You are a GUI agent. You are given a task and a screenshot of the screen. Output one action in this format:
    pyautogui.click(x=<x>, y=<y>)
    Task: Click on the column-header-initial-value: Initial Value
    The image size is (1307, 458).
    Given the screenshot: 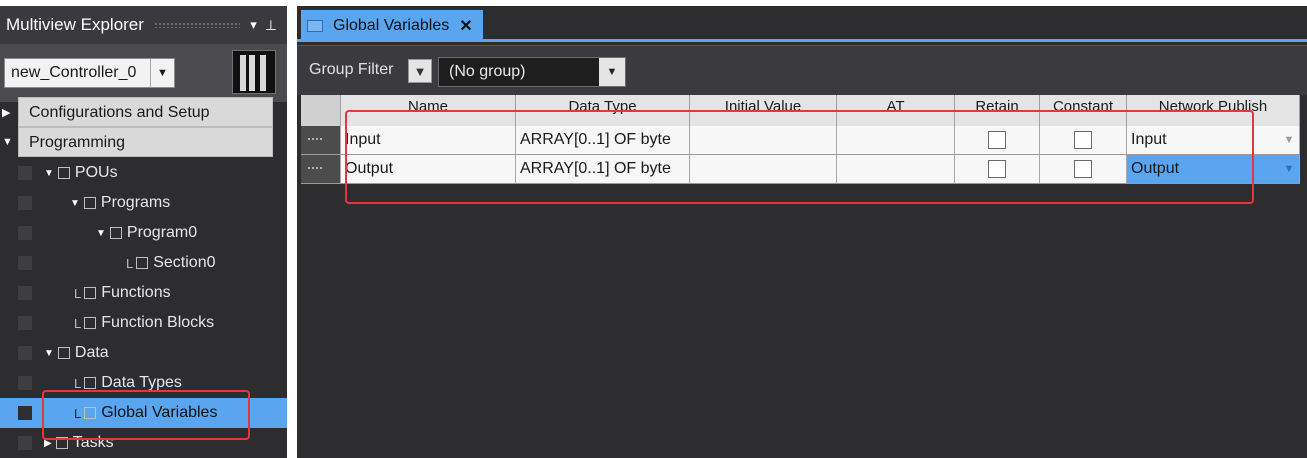 What is the action you would take?
    pyautogui.click(x=763, y=110)
    